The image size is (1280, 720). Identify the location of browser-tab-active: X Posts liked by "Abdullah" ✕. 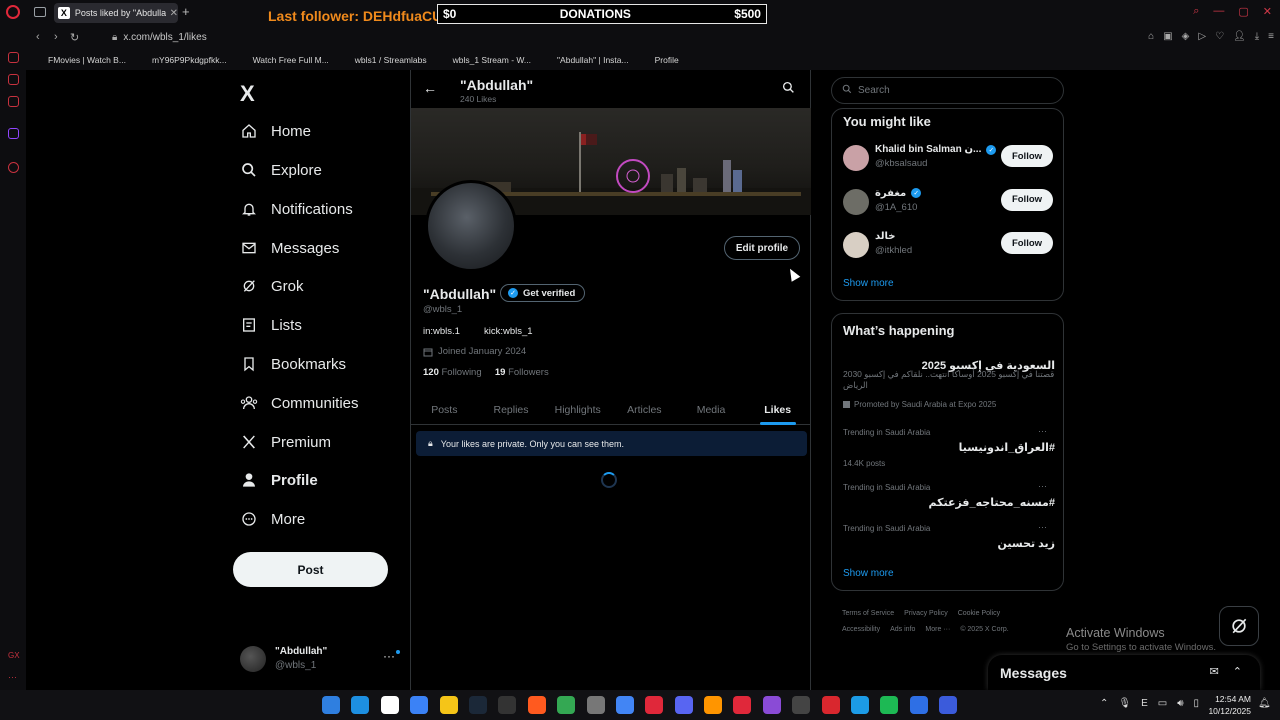
(116, 13).